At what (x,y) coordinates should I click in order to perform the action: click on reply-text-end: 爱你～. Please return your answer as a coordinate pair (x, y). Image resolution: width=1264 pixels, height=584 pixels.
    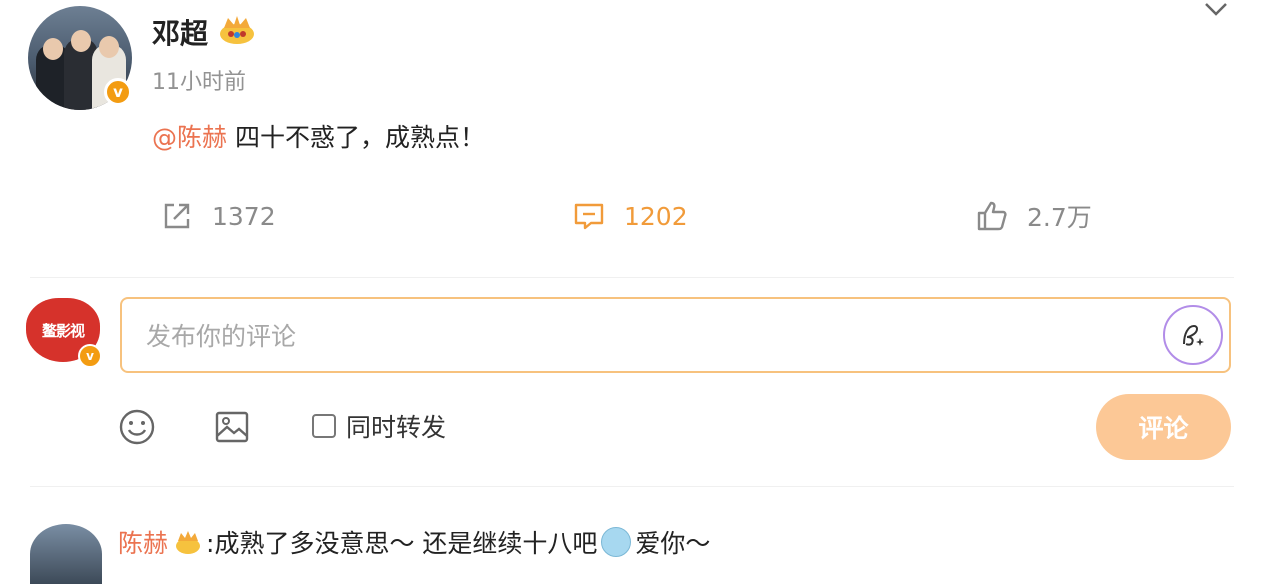
    Looking at the image, I should click on (673, 543).